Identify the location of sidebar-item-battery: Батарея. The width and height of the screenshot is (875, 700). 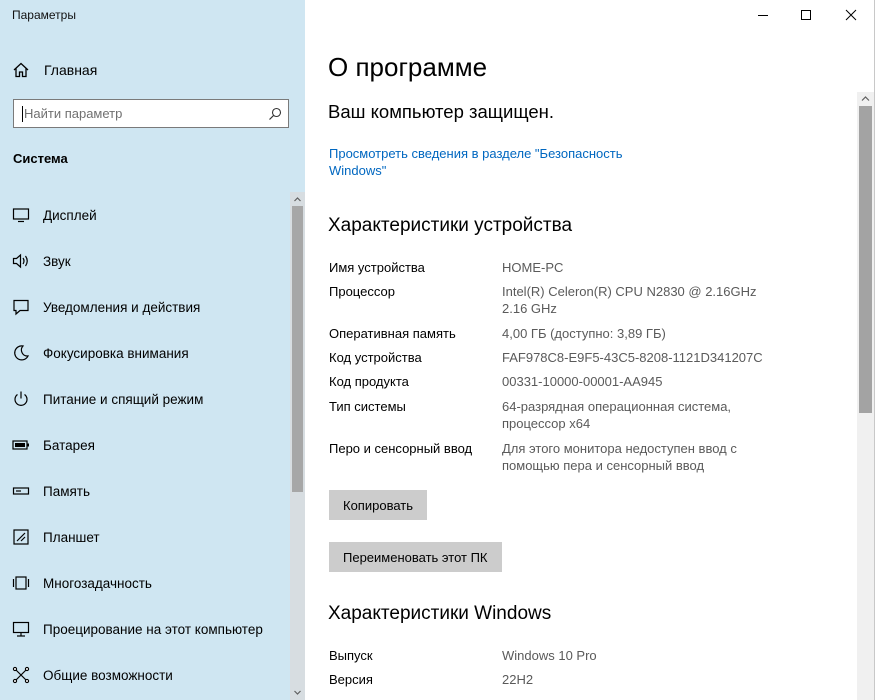
(145, 445).